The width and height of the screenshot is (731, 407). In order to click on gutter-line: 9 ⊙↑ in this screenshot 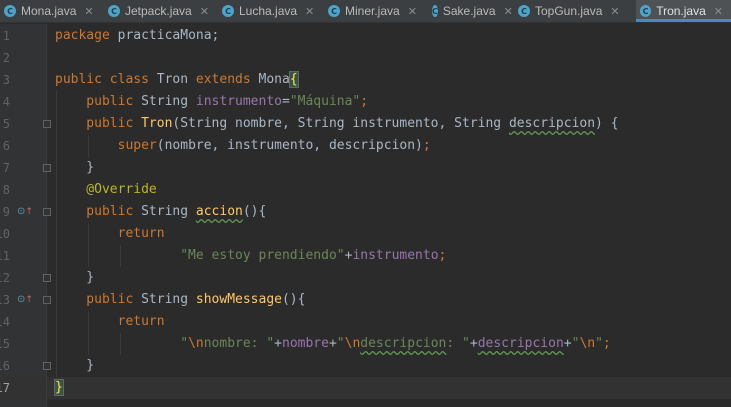, I will do `click(25, 212)`.